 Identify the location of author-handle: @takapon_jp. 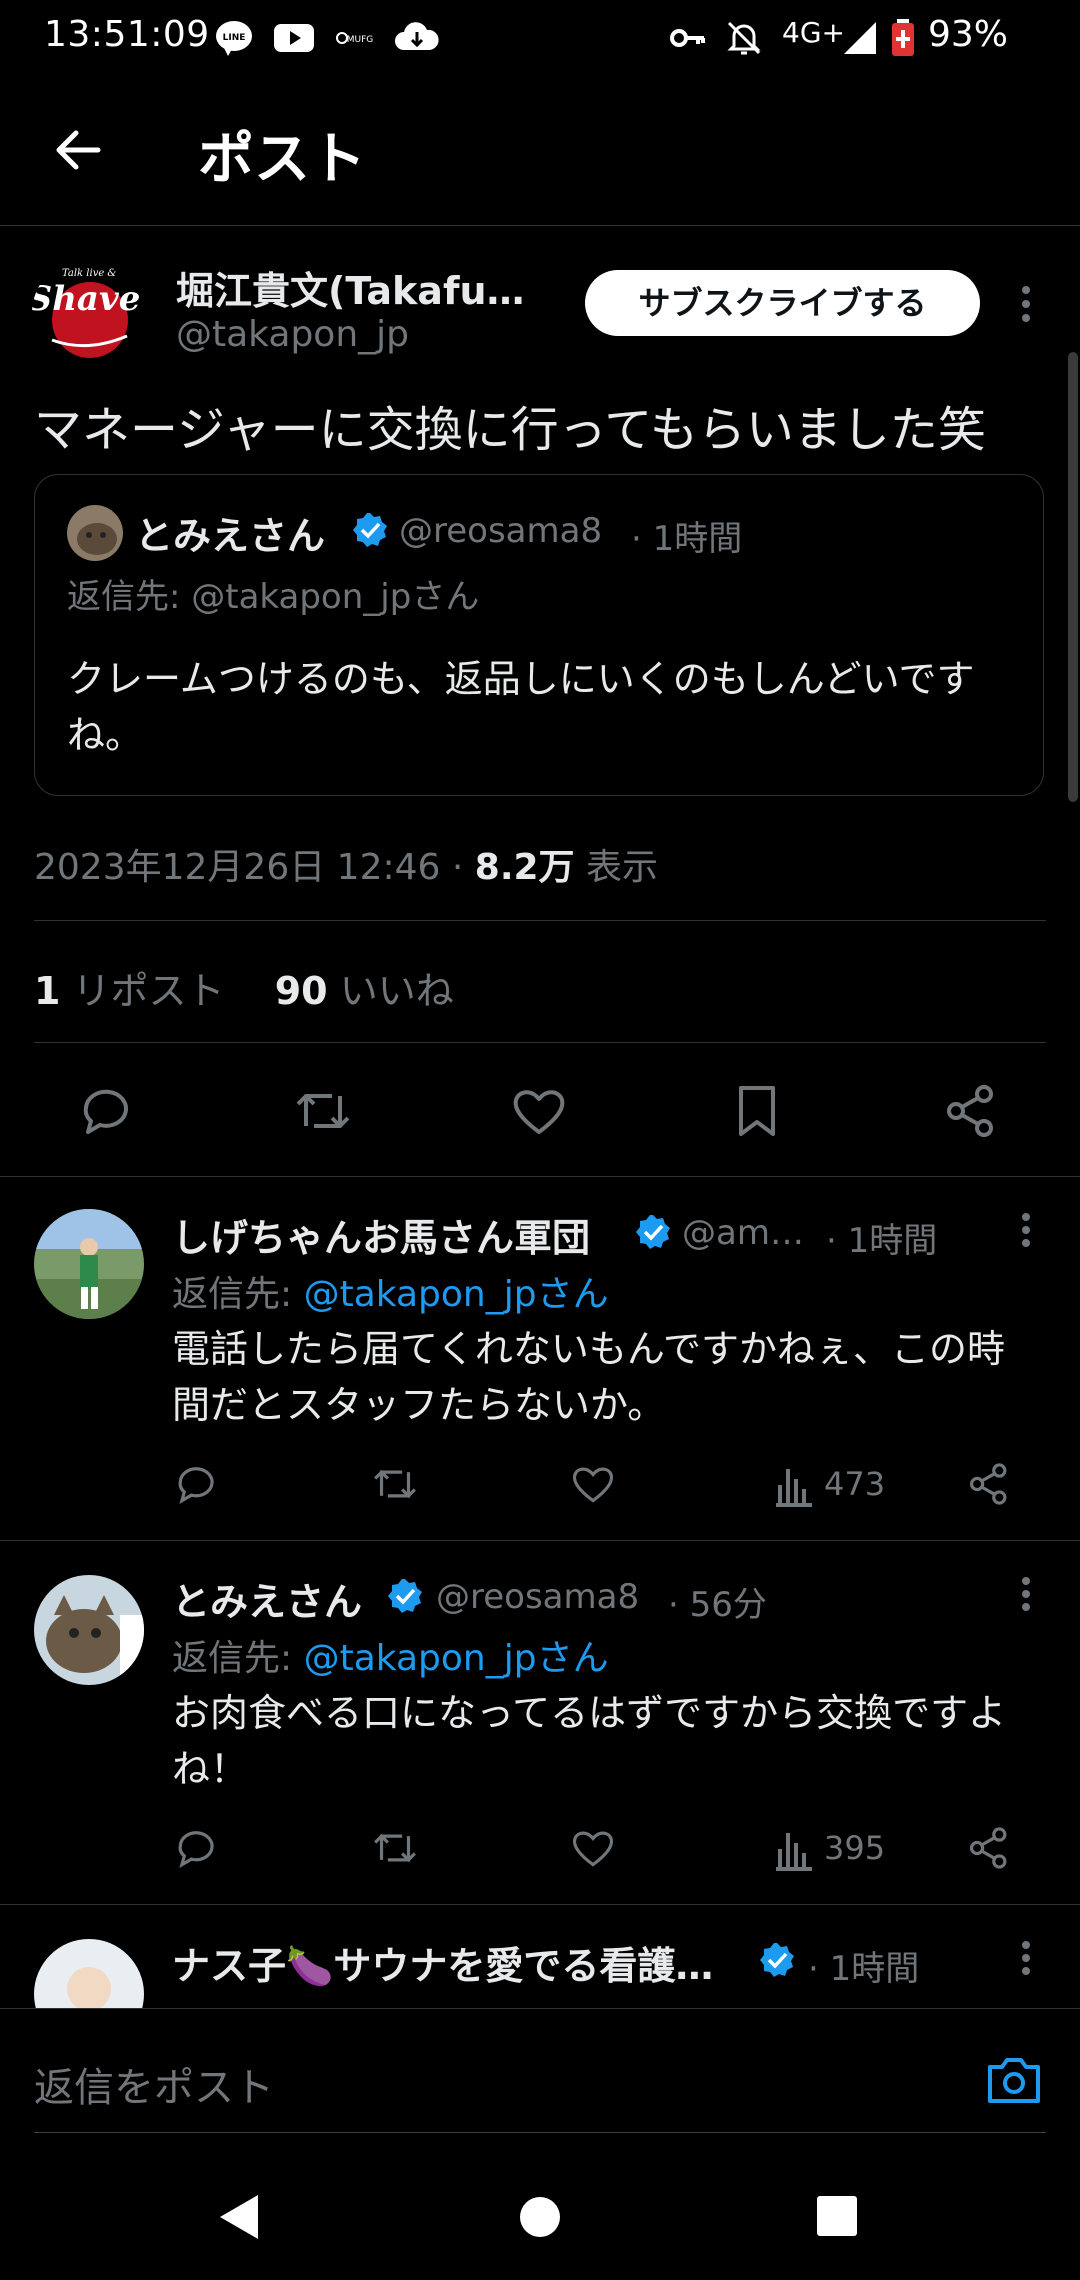
(292, 334).